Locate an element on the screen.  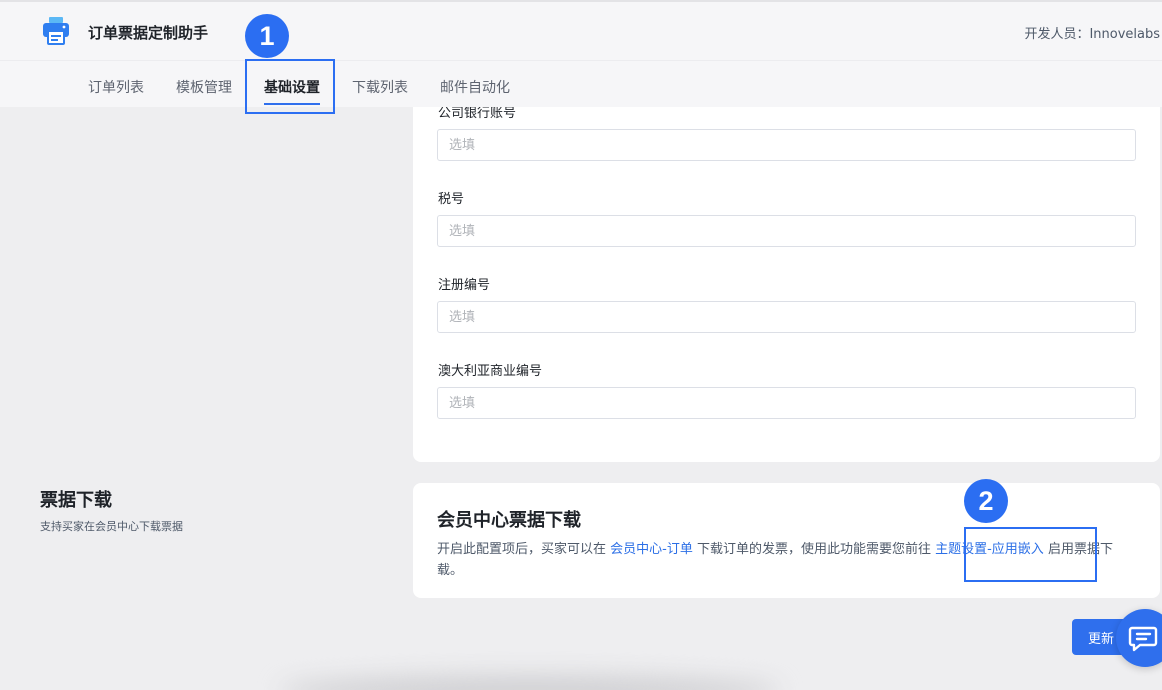
field-label-registration-number: 注册编号 is located at coordinates (464, 285).